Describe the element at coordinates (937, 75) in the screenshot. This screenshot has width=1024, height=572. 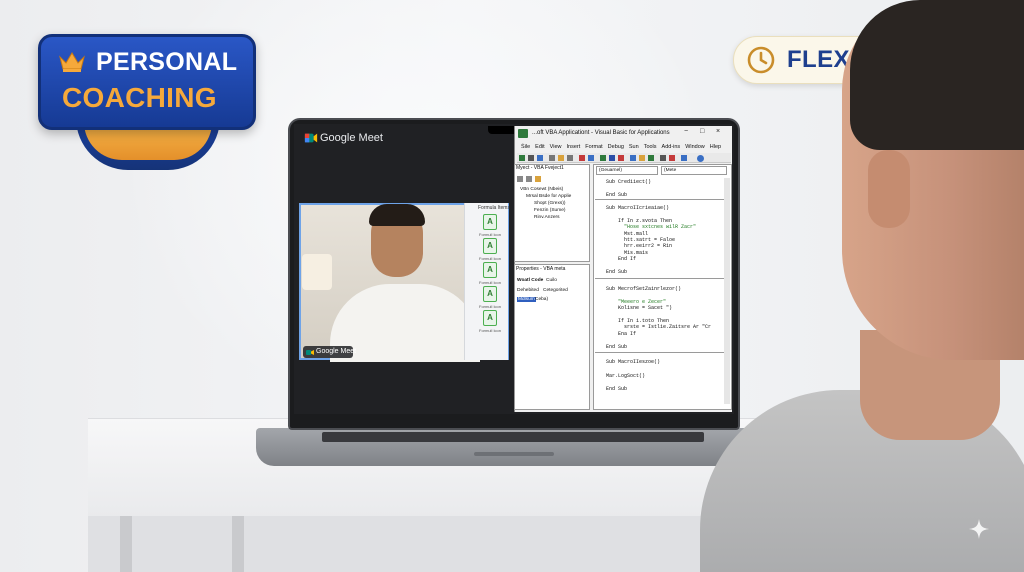
I see `viewer-hair` at that location.